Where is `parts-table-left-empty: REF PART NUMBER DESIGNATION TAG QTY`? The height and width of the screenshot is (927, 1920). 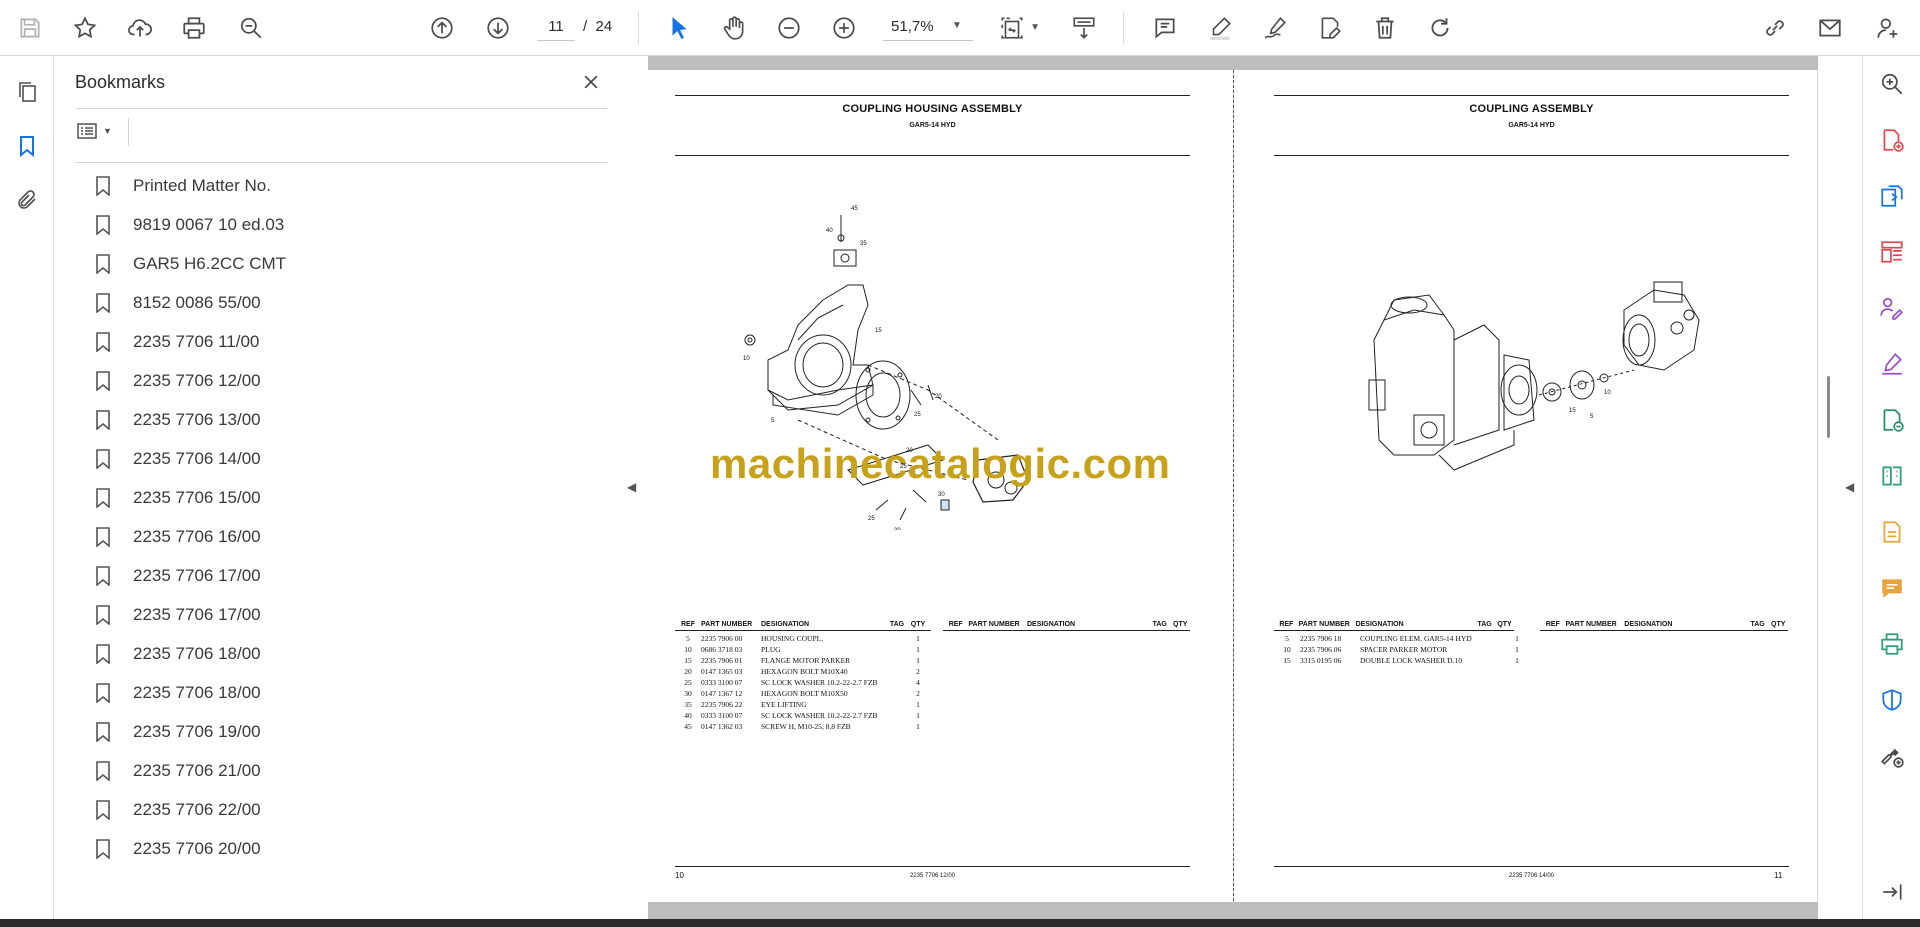 parts-table-left-empty: REF PART NUMBER DESIGNATION TAG QTY is located at coordinates (1066, 627).